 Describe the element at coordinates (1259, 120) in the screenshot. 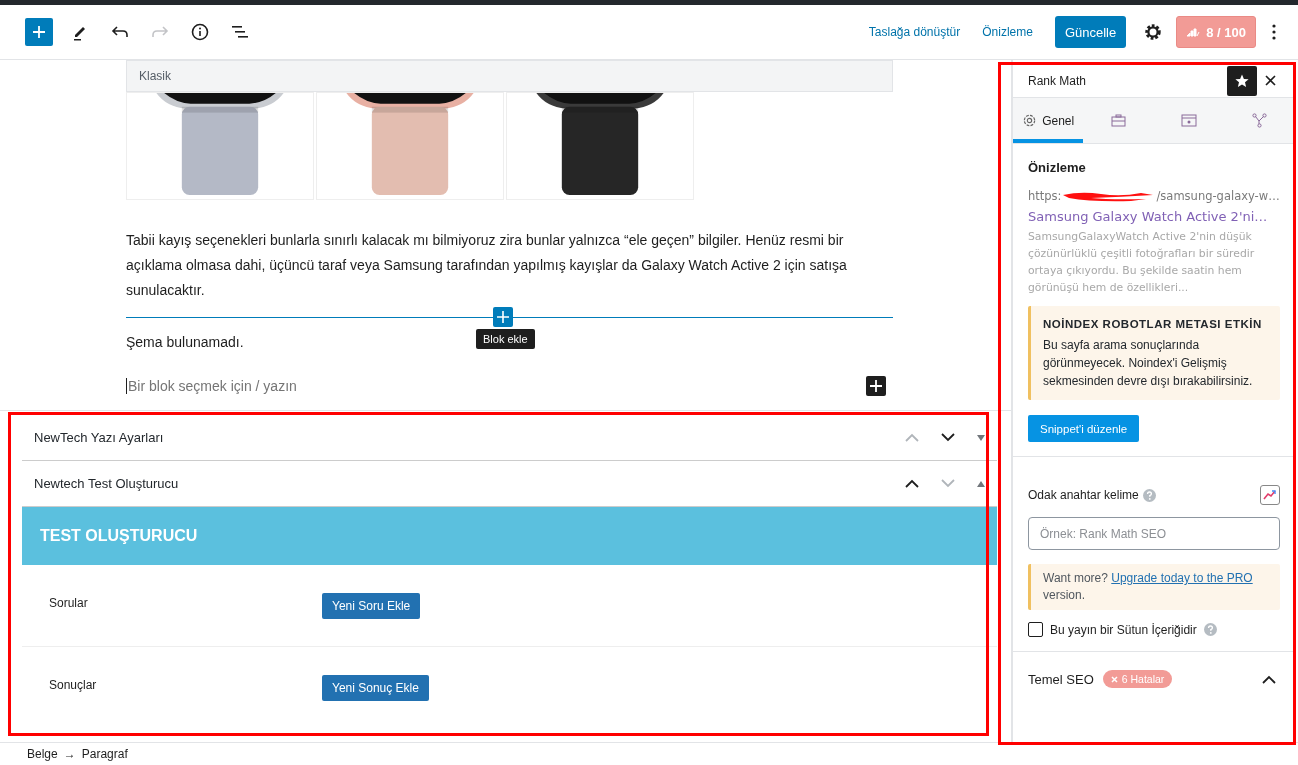

I see `network-icon` at that location.